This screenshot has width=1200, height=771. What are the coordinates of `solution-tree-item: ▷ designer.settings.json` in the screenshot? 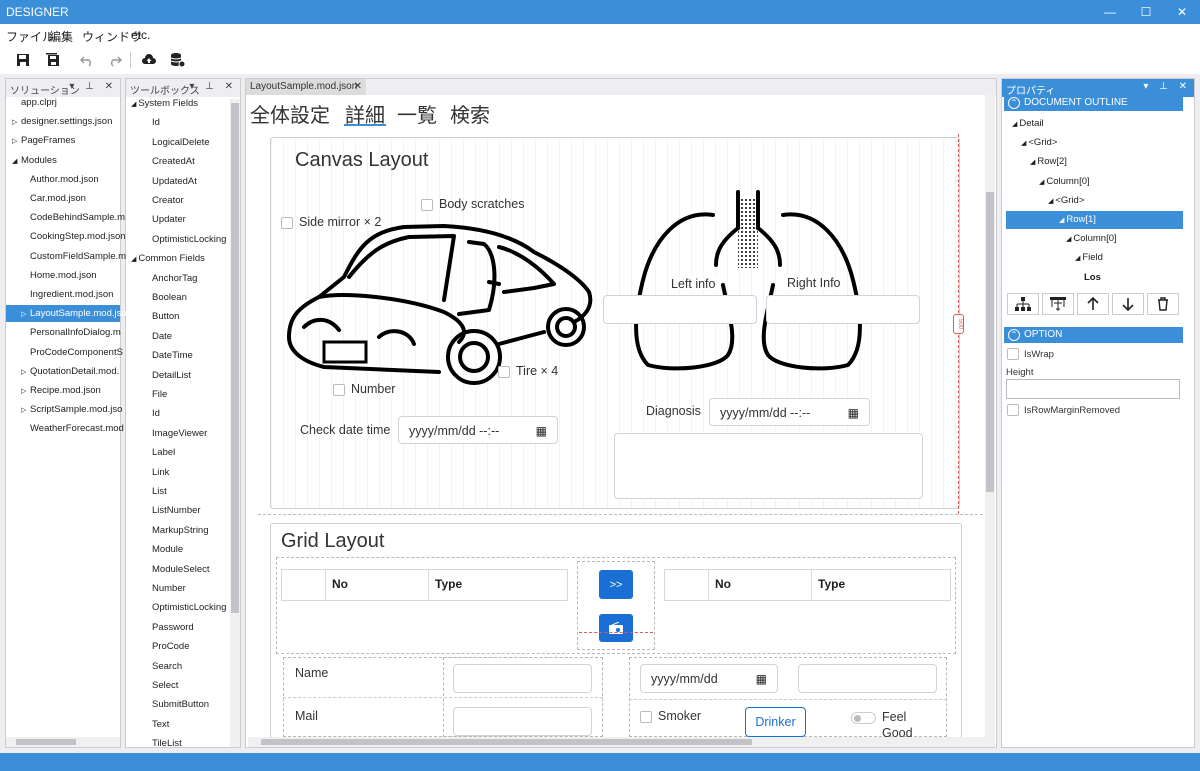 It's located at (66, 121).